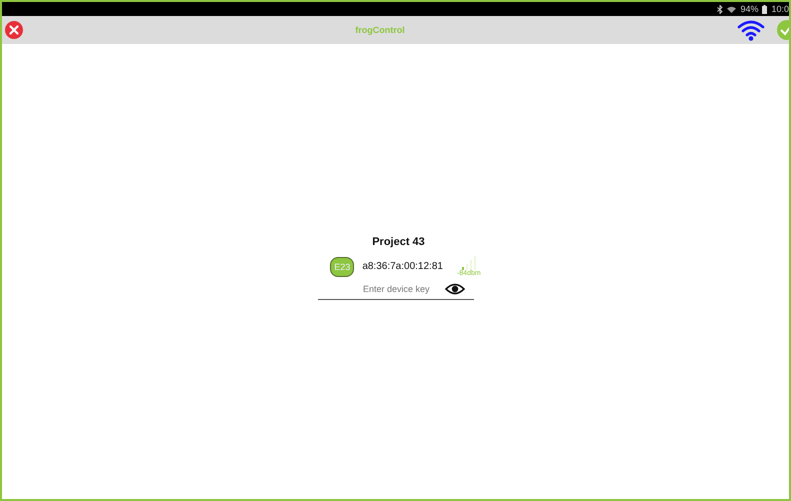 The image size is (791, 501). Describe the element at coordinates (720, 9) in the screenshot. I see `bluetooth-icon` at that location.